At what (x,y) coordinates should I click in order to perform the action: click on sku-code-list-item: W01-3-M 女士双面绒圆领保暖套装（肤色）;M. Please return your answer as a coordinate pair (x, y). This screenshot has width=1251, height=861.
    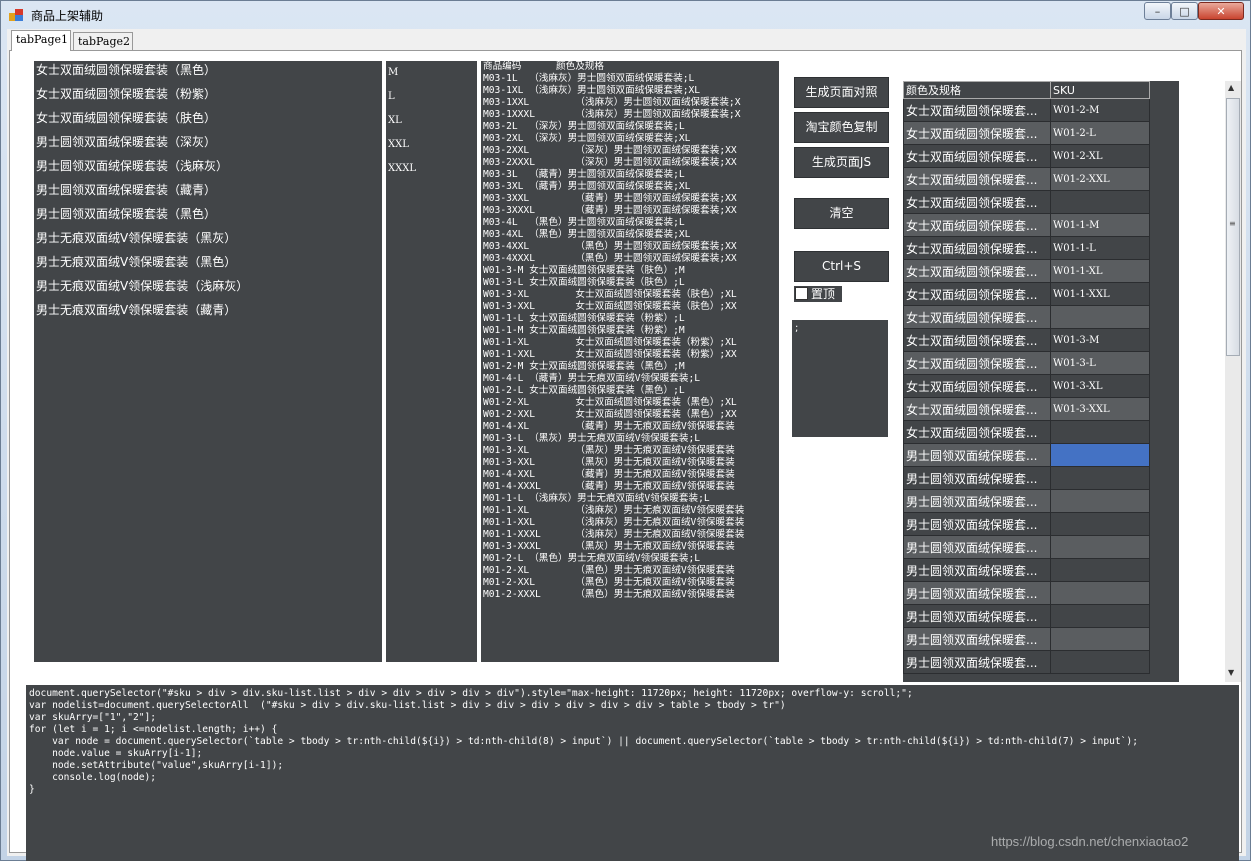
    Looking at the image, I should click on (630, 271).